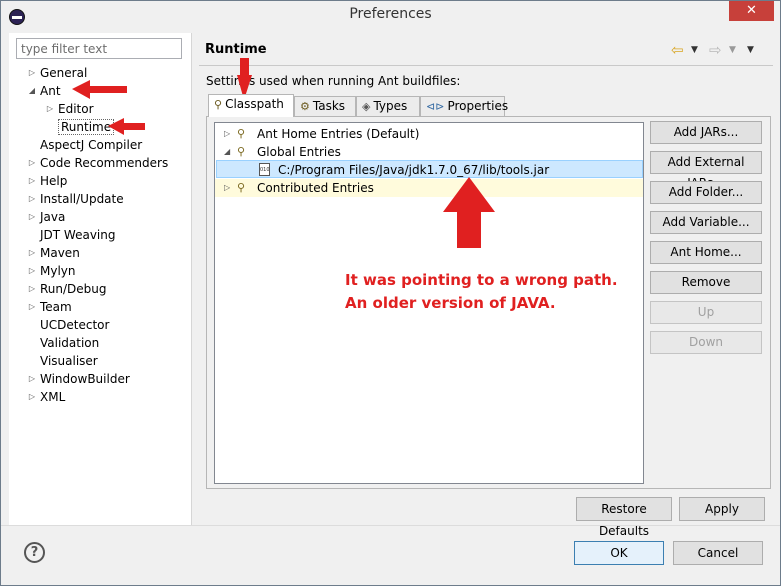 Image resolution: width=781 pixels, height=586 pixels. What do you see at coordinates (251, 105) in the screenshot?
I see `tab-classpath: ⚲ Classpath` at bounding box center [251, 105].